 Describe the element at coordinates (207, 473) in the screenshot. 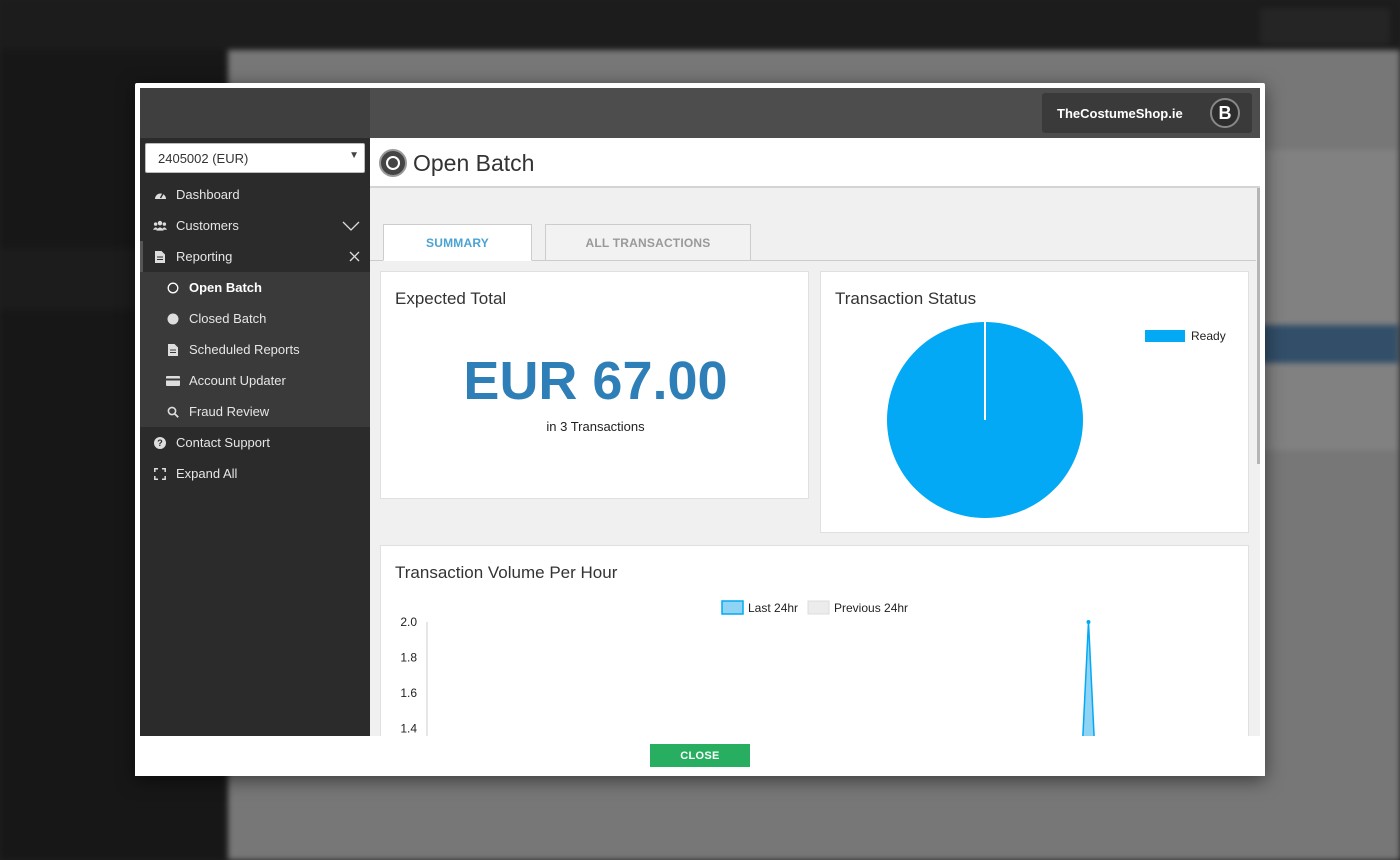

I see `sidebar-item-label: Expand All` at that location.